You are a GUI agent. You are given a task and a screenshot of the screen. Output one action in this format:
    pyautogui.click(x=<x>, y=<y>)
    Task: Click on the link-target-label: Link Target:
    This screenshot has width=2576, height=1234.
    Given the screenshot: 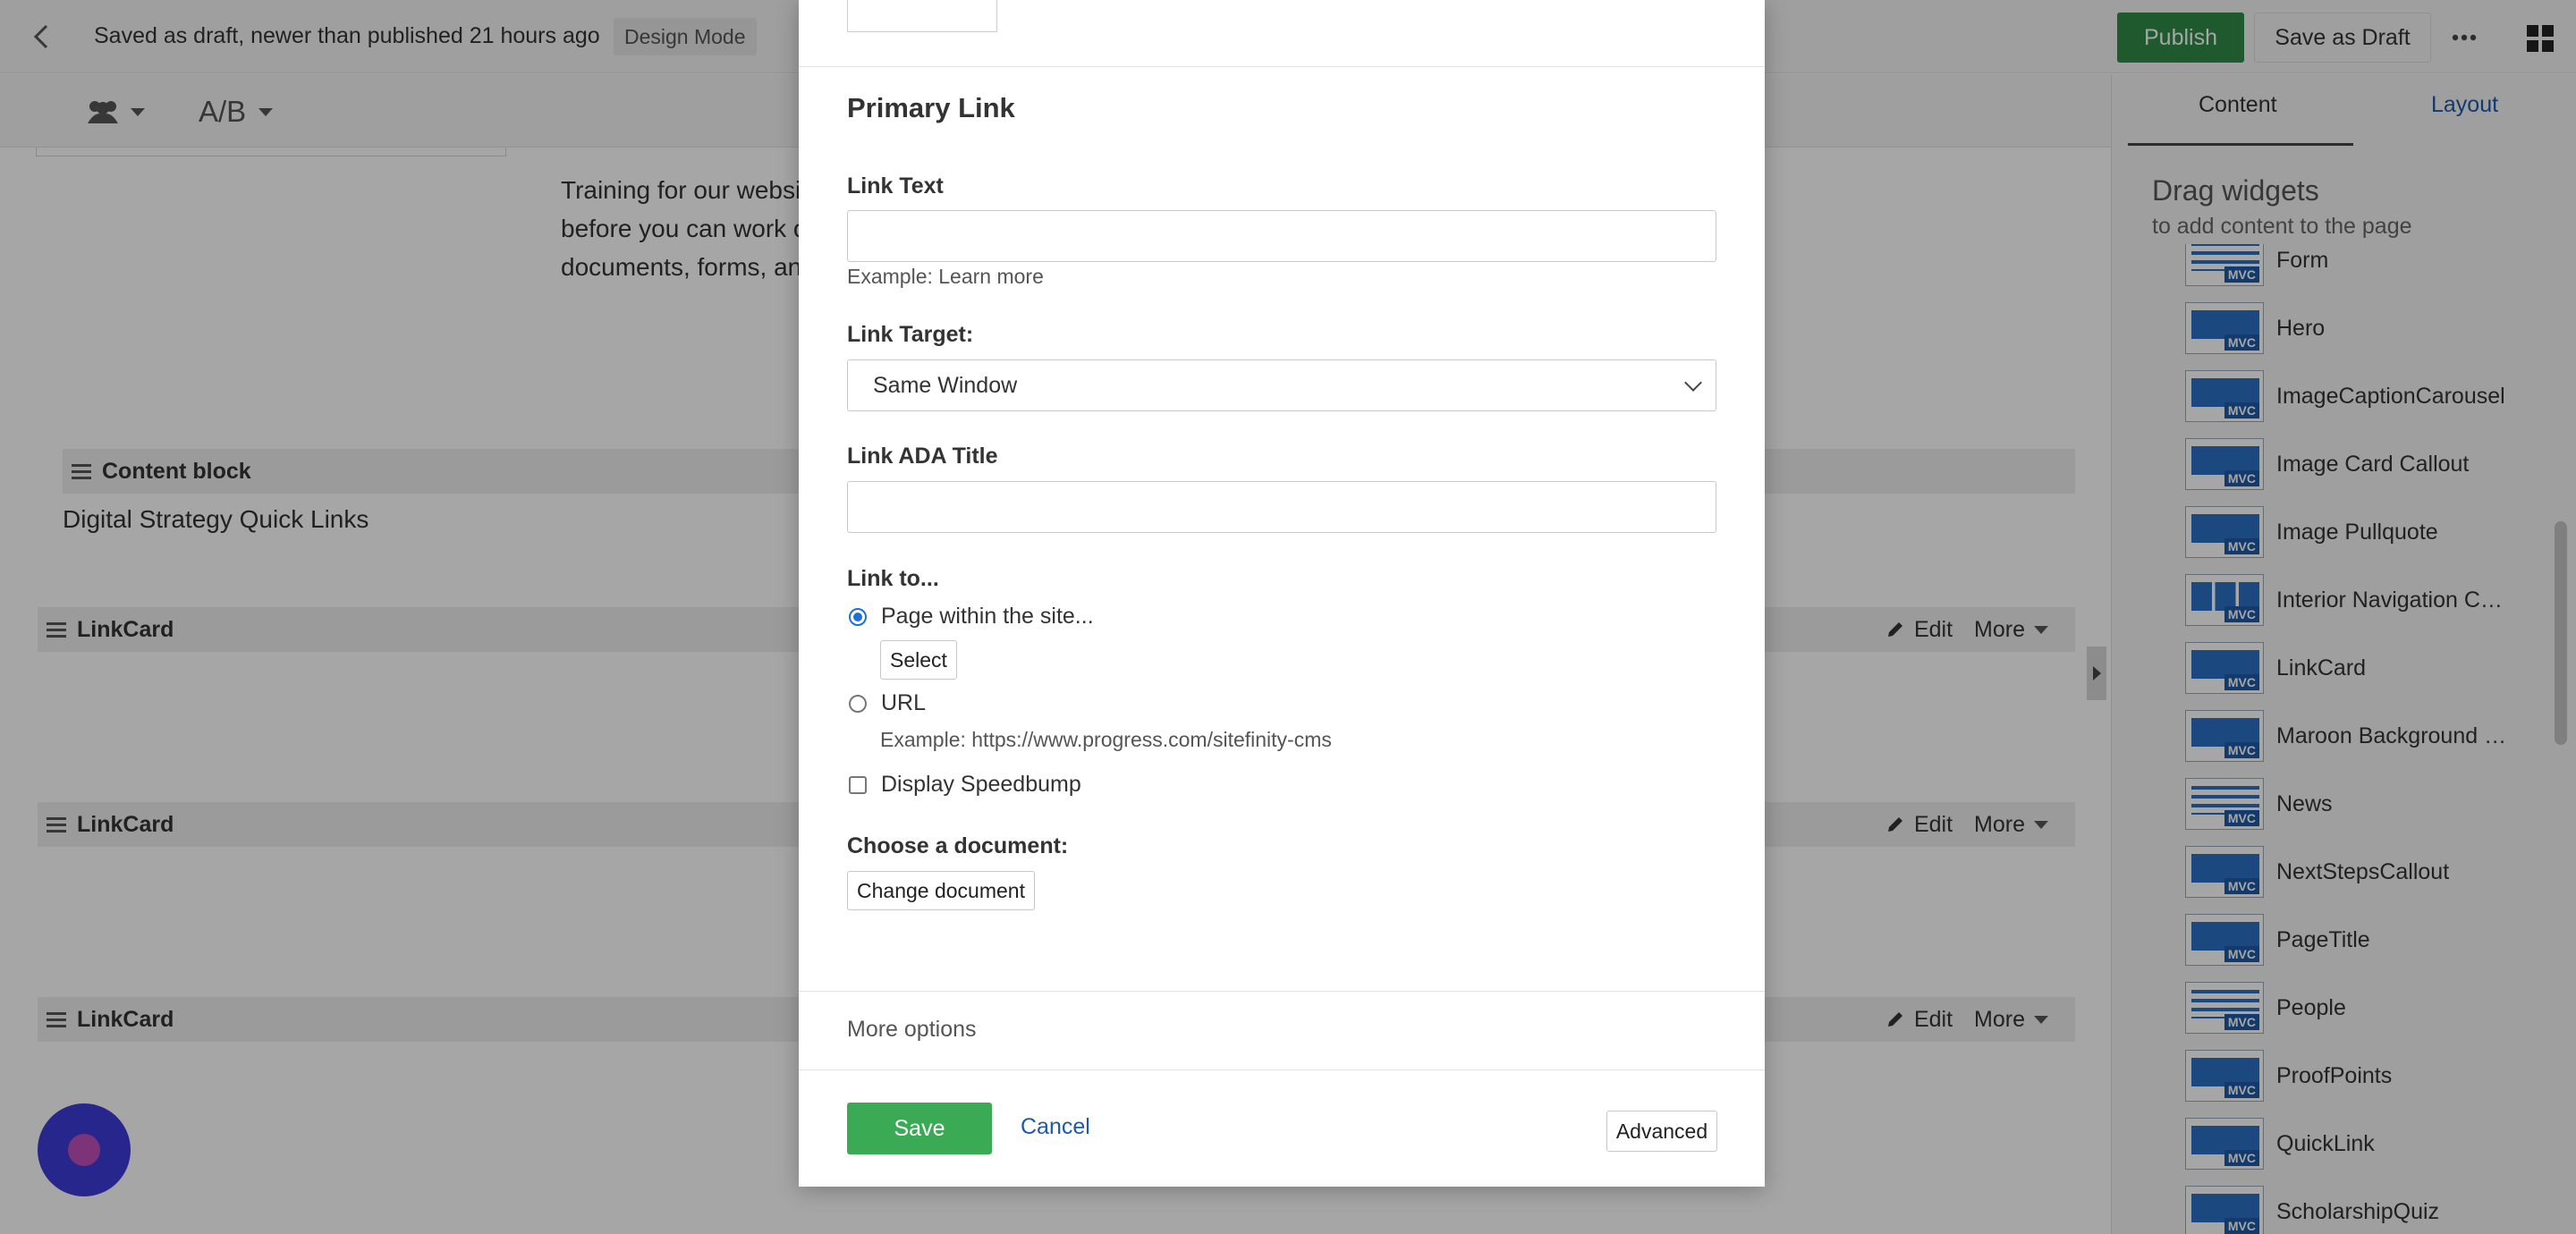 What is the action you would take?
    pyautogui.click(x=910, y=334)
    